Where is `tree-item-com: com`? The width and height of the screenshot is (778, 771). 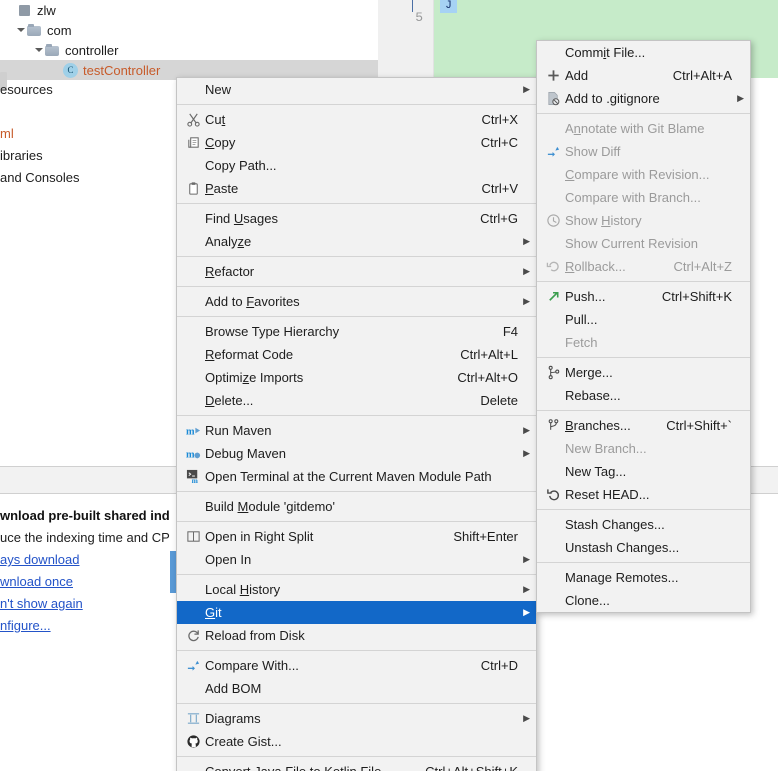 tree-item-com: com is located at coordinates (189, 30).